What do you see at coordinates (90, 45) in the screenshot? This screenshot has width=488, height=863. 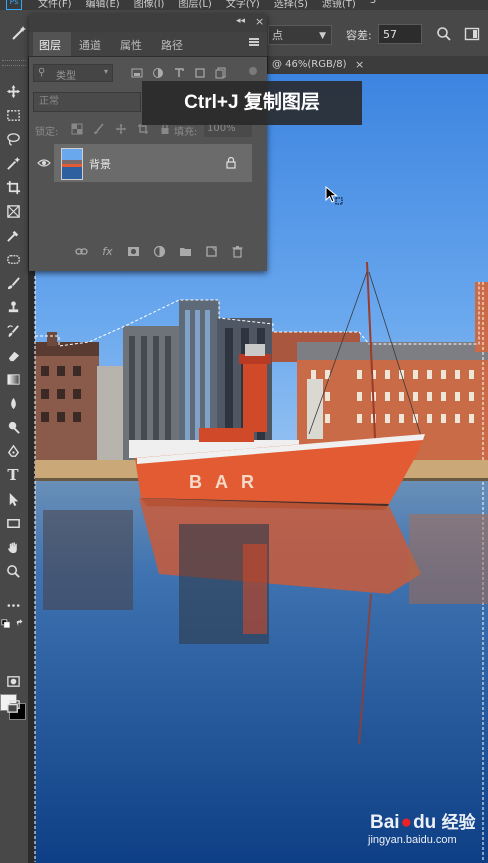 I see `tab-channels: 通道` at bounding box center [90, 45].